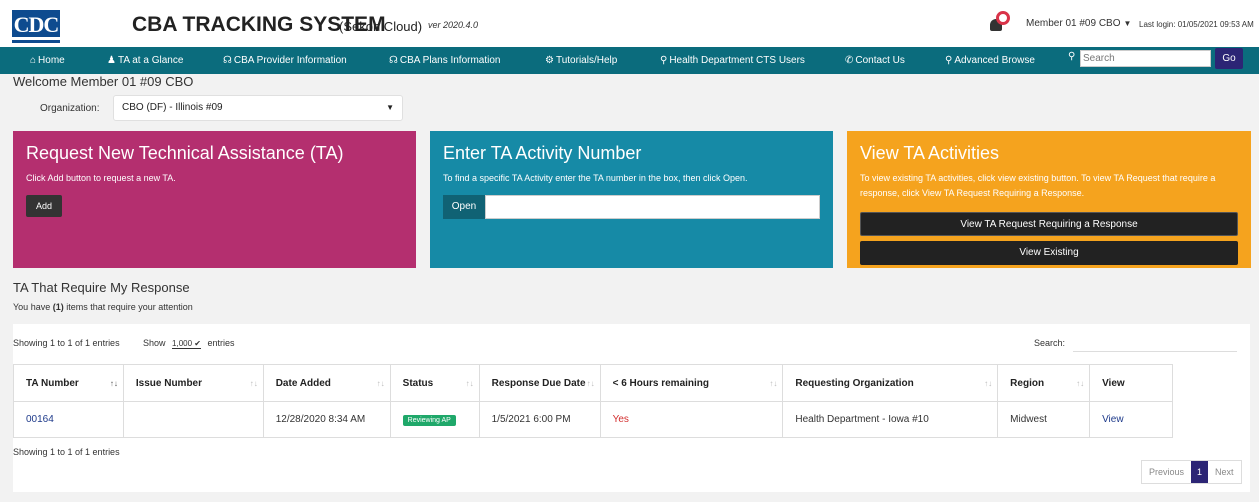 The width and height of the screenshot is (1259, 502). Describe the element at coordinates (285, 60) in the screenshot. I see `nav-cba-provider-information: ☊ CBA Provider Information` at that location.